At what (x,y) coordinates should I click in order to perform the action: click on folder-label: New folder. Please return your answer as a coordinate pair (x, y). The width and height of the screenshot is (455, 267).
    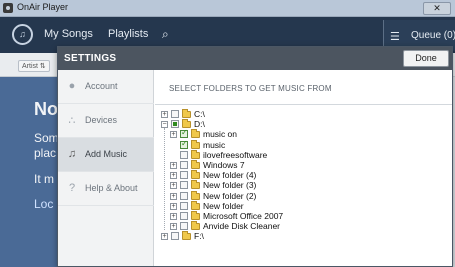
    Looking at the image, I should click on (223, 205).